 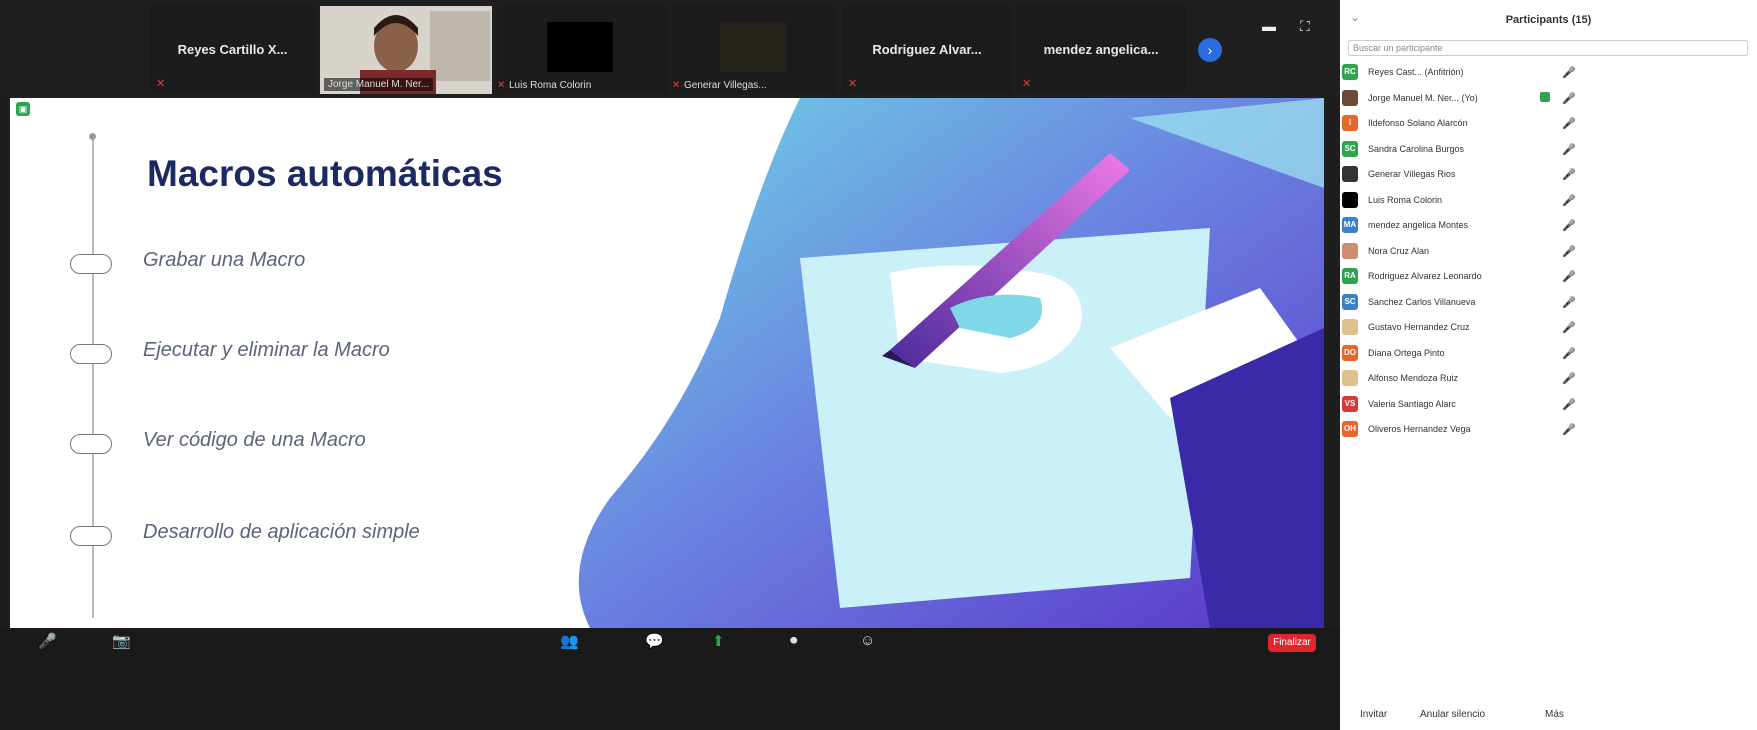 I want to click on participant-row: Generar Villegas Rios 🎤, so click(x=1548, y=175).